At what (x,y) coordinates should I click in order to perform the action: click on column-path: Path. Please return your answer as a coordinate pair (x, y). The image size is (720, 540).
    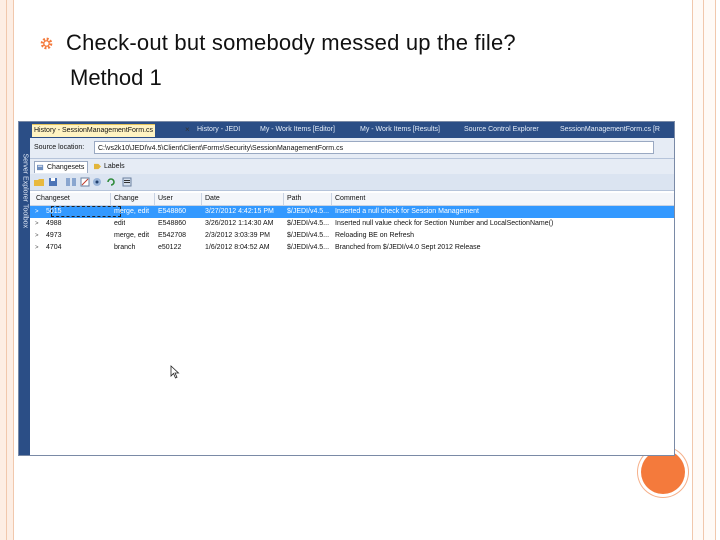
    Looking at the image, I should click on (294, 199).